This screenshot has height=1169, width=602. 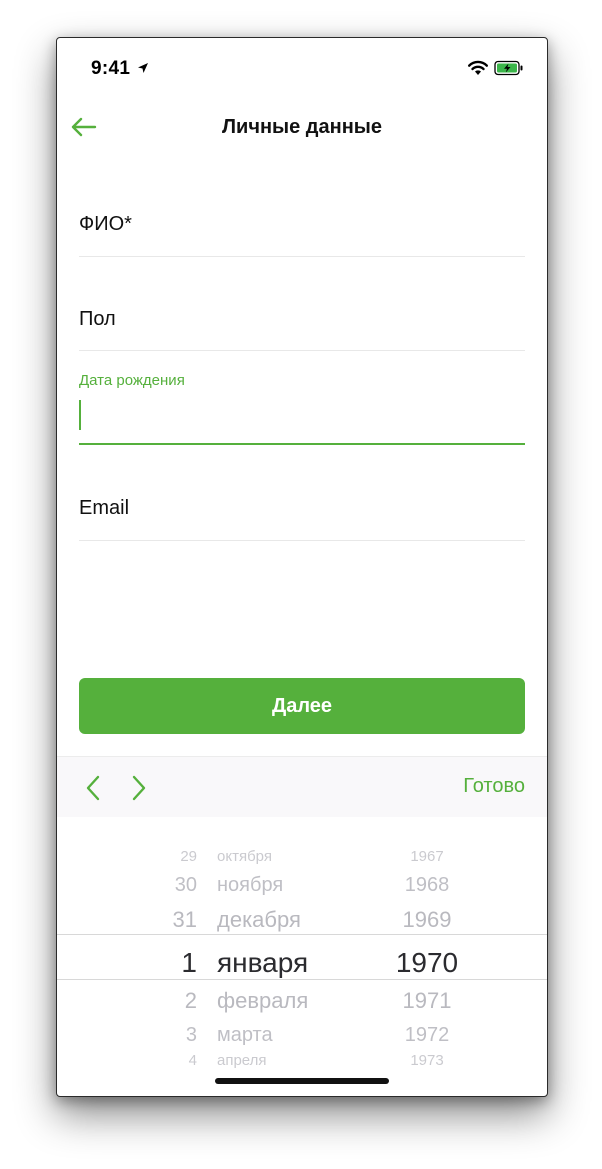 I want to click on page-title: Личные данные, so click(x=302, y=127).